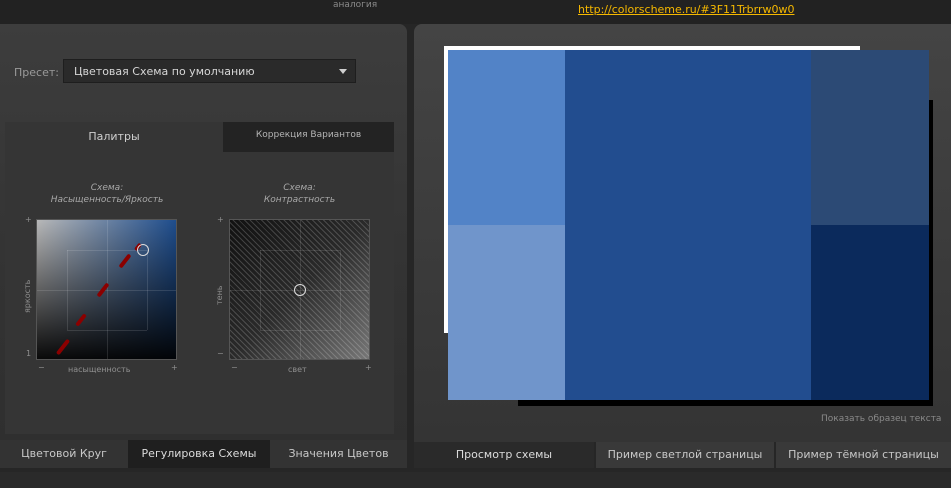 The width and height of the screenshot is (951, 488). I want to click on contrast-x-plus-label: +, so click(368, 367).